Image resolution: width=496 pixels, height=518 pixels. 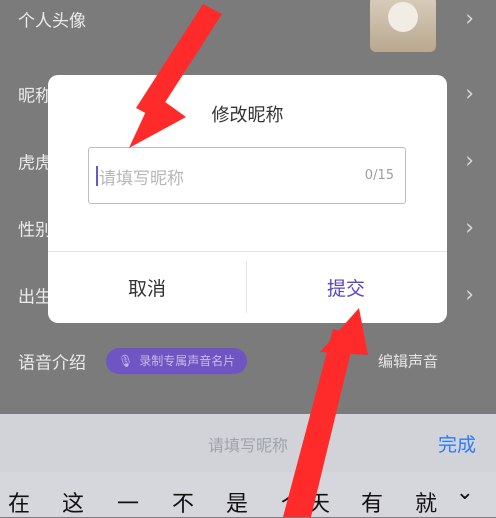 What do you see at coordinates (52, 363) in the screenshot?
I see `row-label: 语音介绍` at bounding box center [52, 363].